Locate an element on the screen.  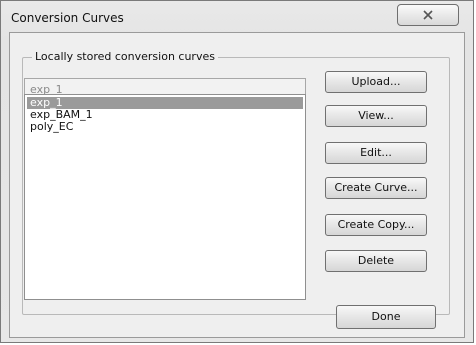
groupbox-label: Locally stored conversion curves is located at coordinates (125, 56).